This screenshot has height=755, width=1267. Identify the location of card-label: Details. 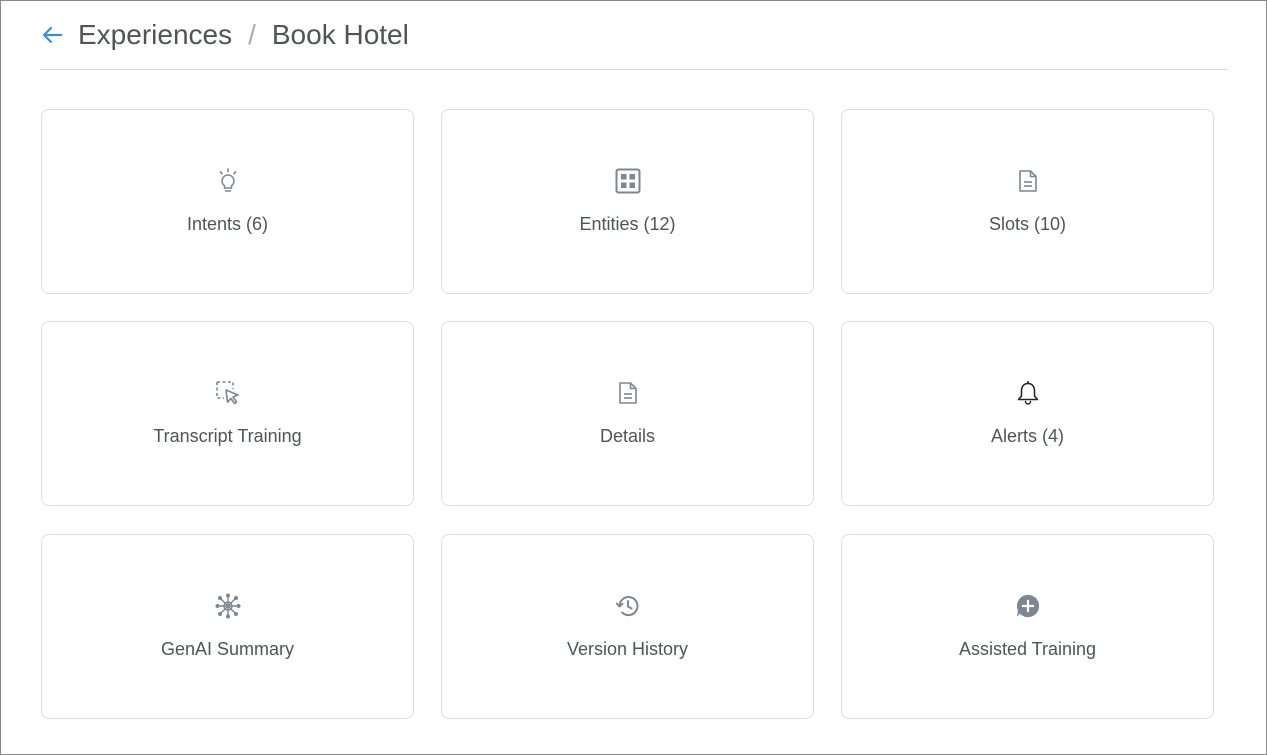
(627, 436).